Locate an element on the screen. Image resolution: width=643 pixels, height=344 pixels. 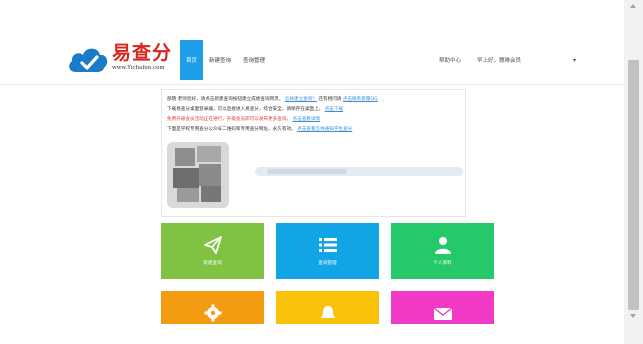
tile-notifications is located at coordinates (327, 307).